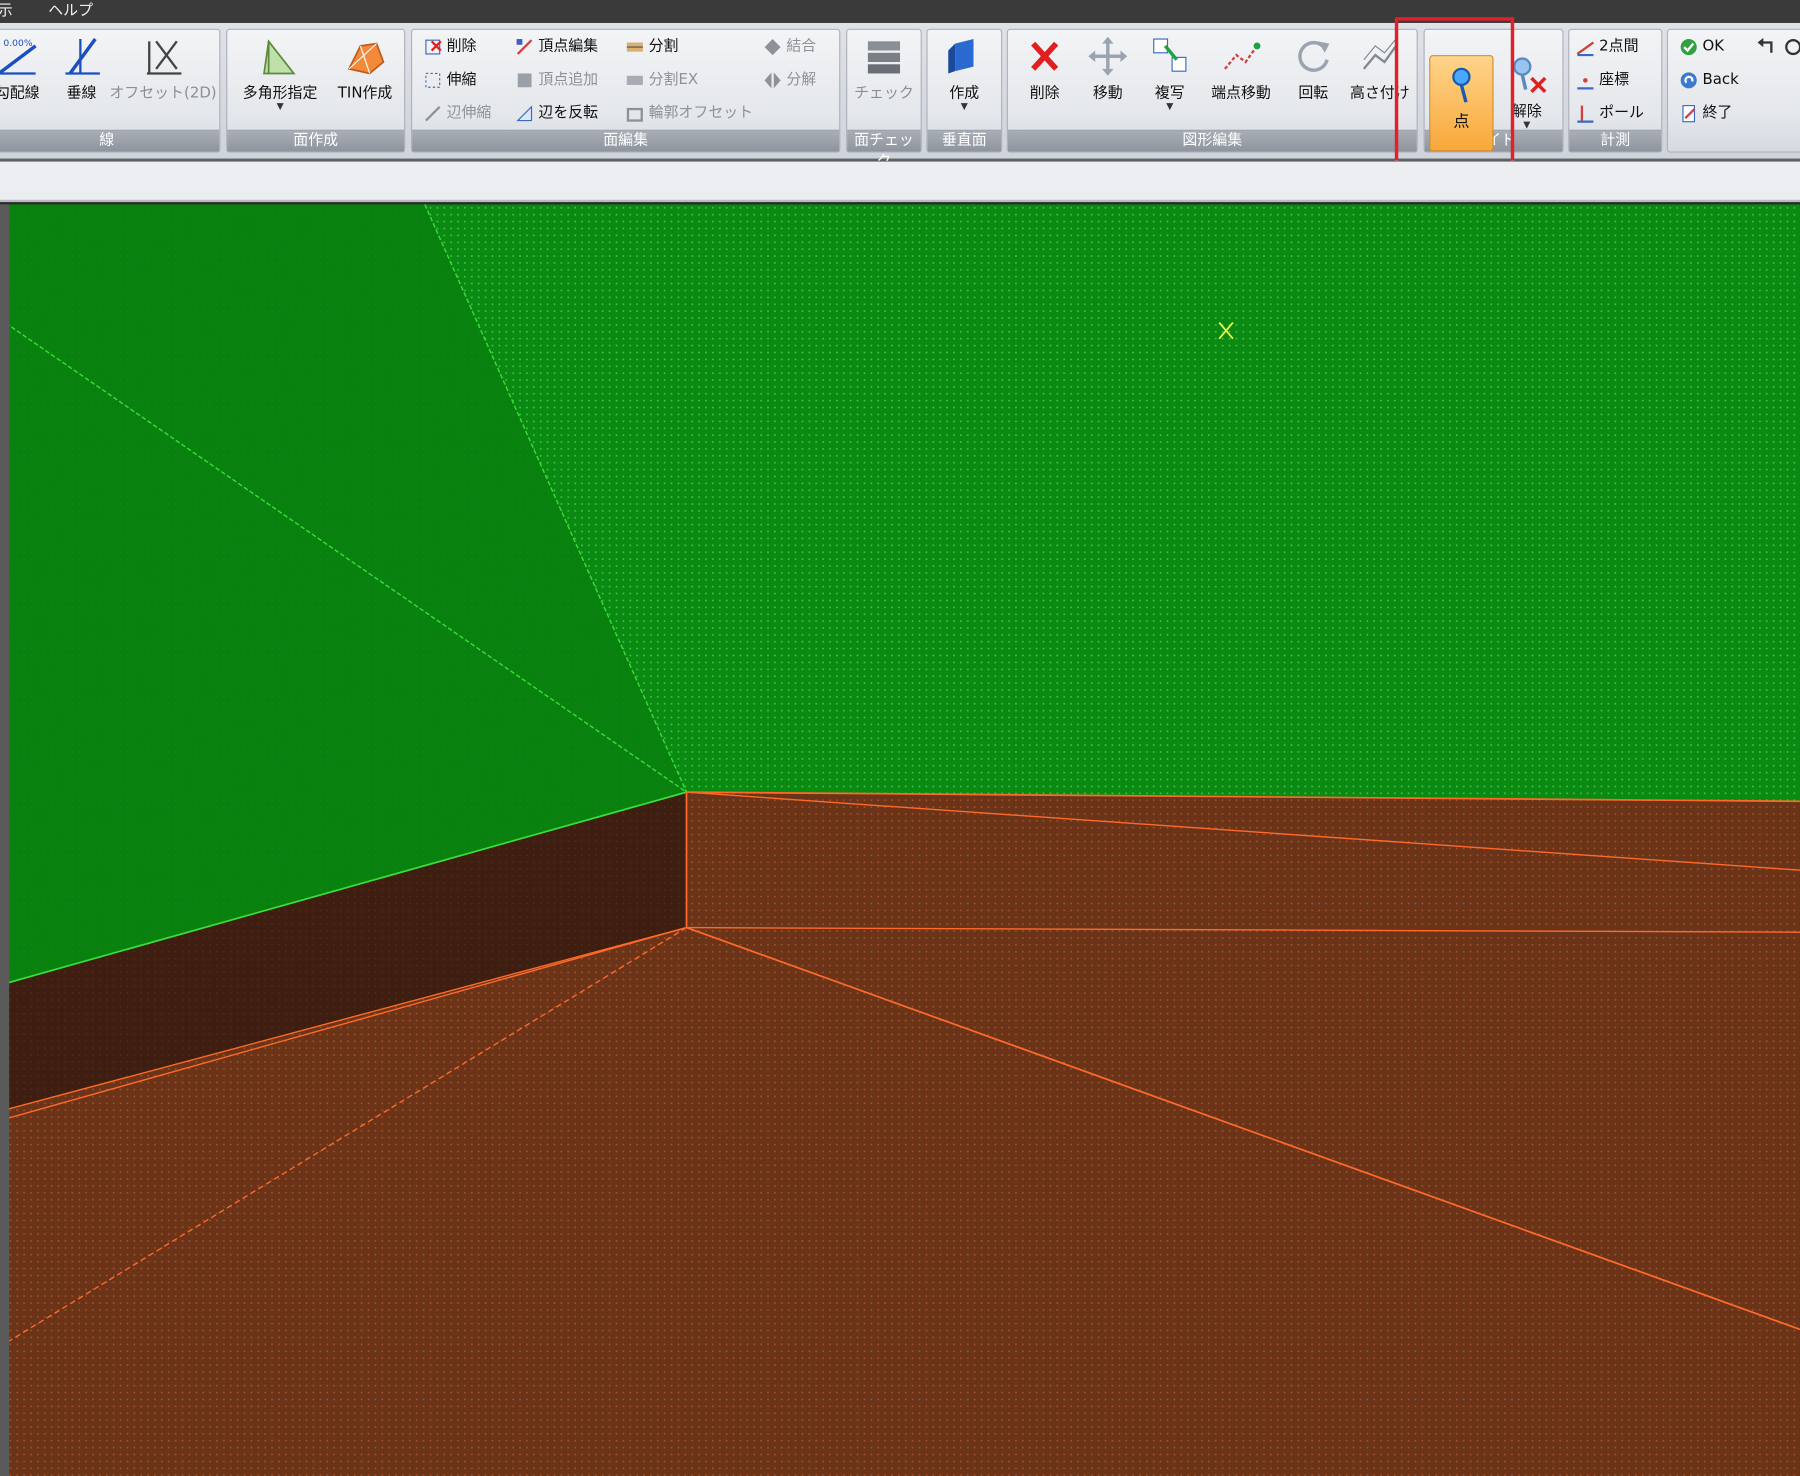 This screenshot has width=1800, height=1476. Describe the element at coordinates (19, 56) in the screenshot. I see `gradient-line-icon: 0.00%` at that location.